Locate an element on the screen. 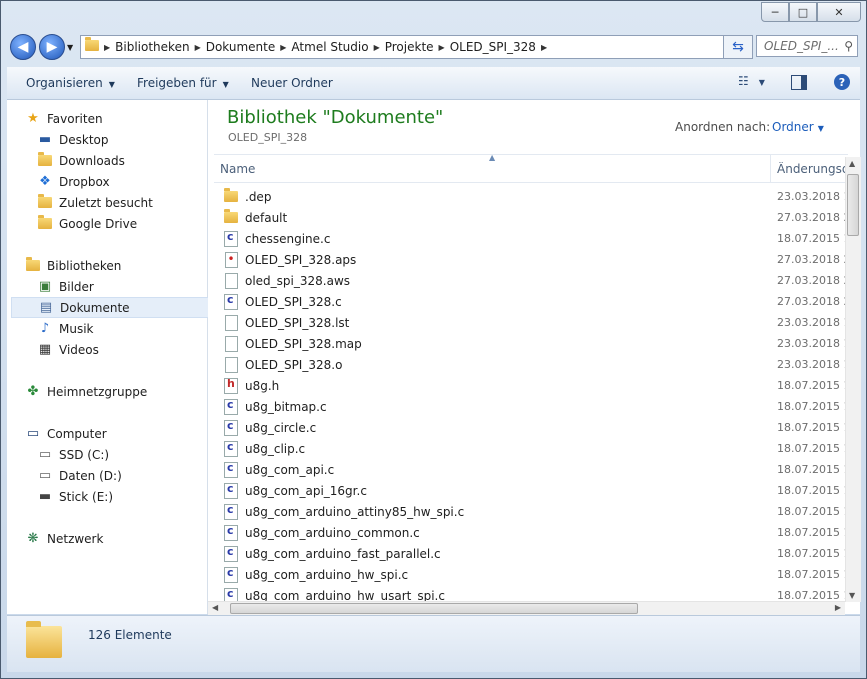  file-row: u8g_com_api_16gr.c 18.07.2015 12 is located at coordinates (531, 490).